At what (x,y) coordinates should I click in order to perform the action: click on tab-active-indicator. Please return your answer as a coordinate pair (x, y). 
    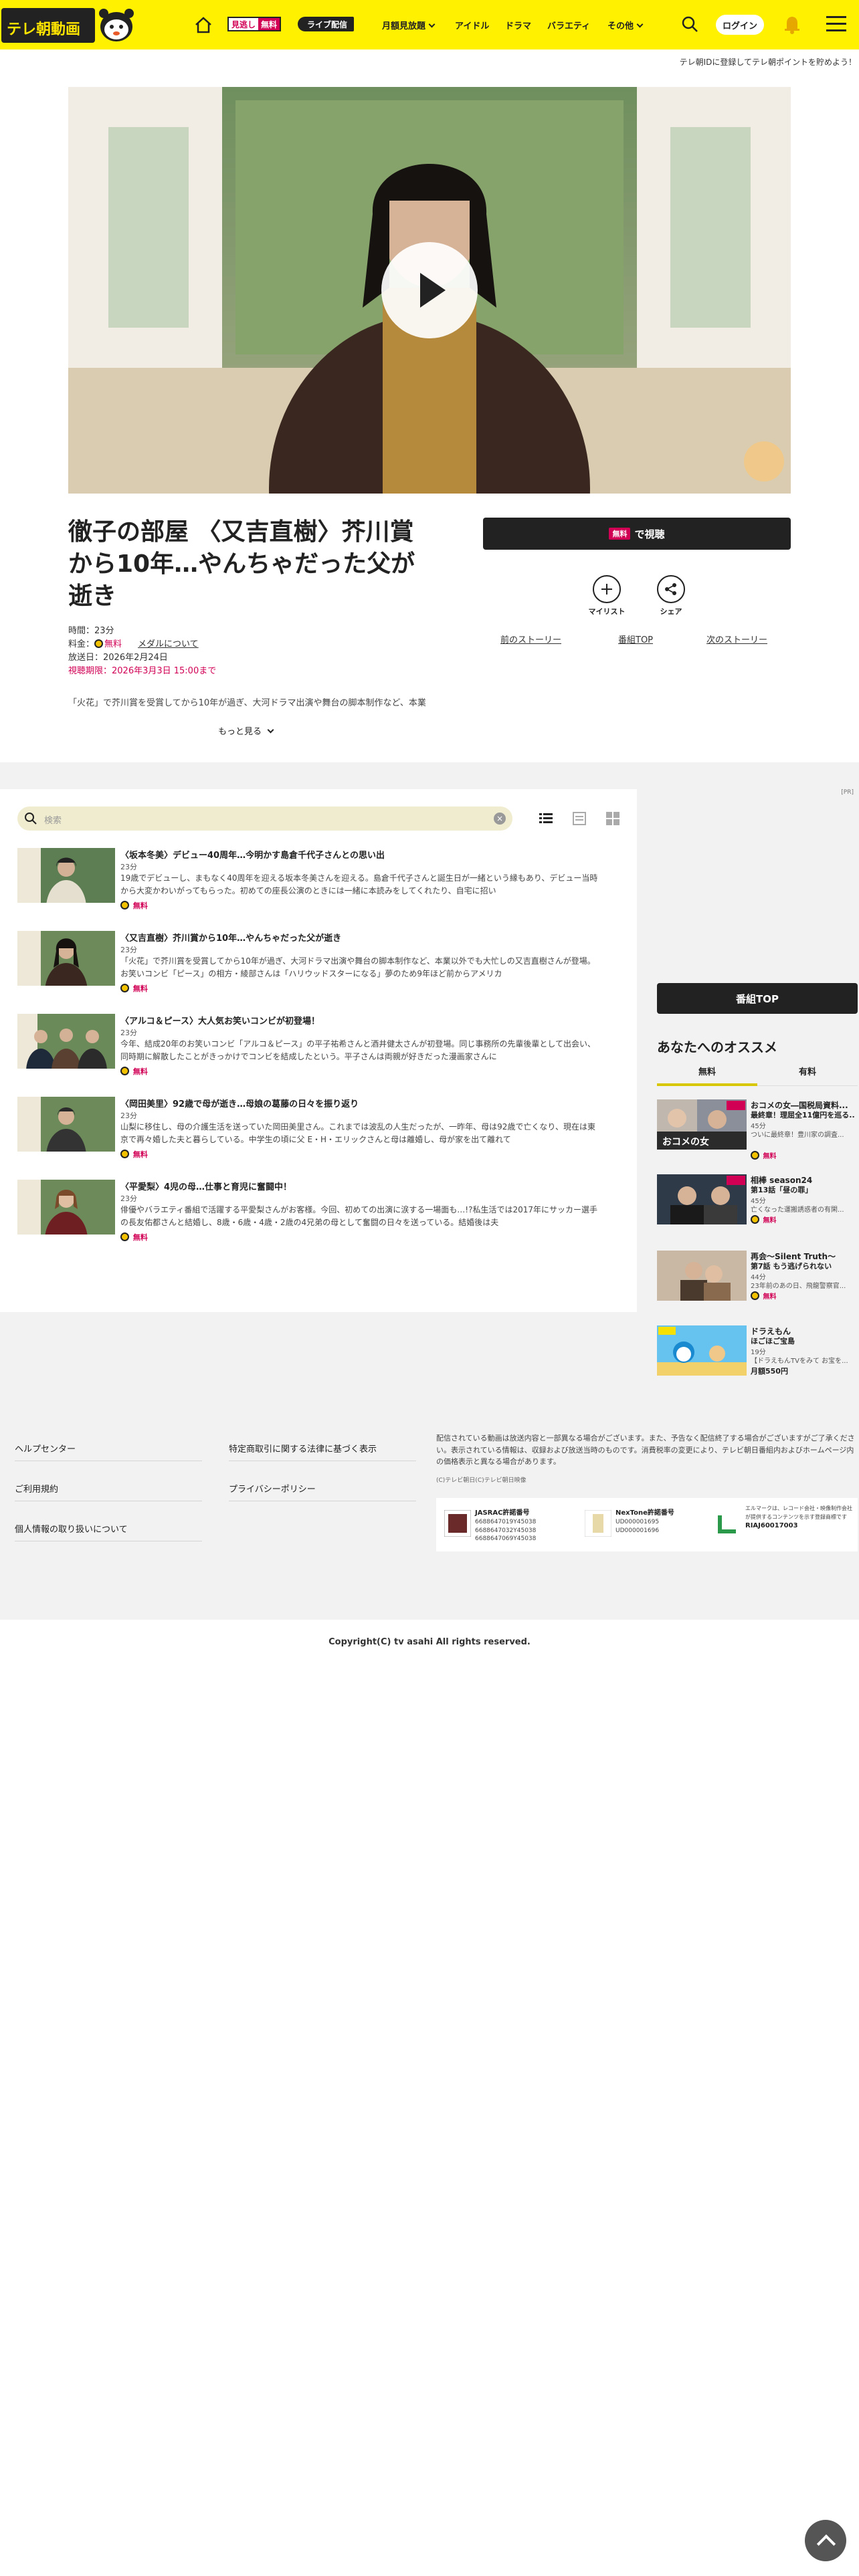
    Looking at the image, I should click on (707, 1084).